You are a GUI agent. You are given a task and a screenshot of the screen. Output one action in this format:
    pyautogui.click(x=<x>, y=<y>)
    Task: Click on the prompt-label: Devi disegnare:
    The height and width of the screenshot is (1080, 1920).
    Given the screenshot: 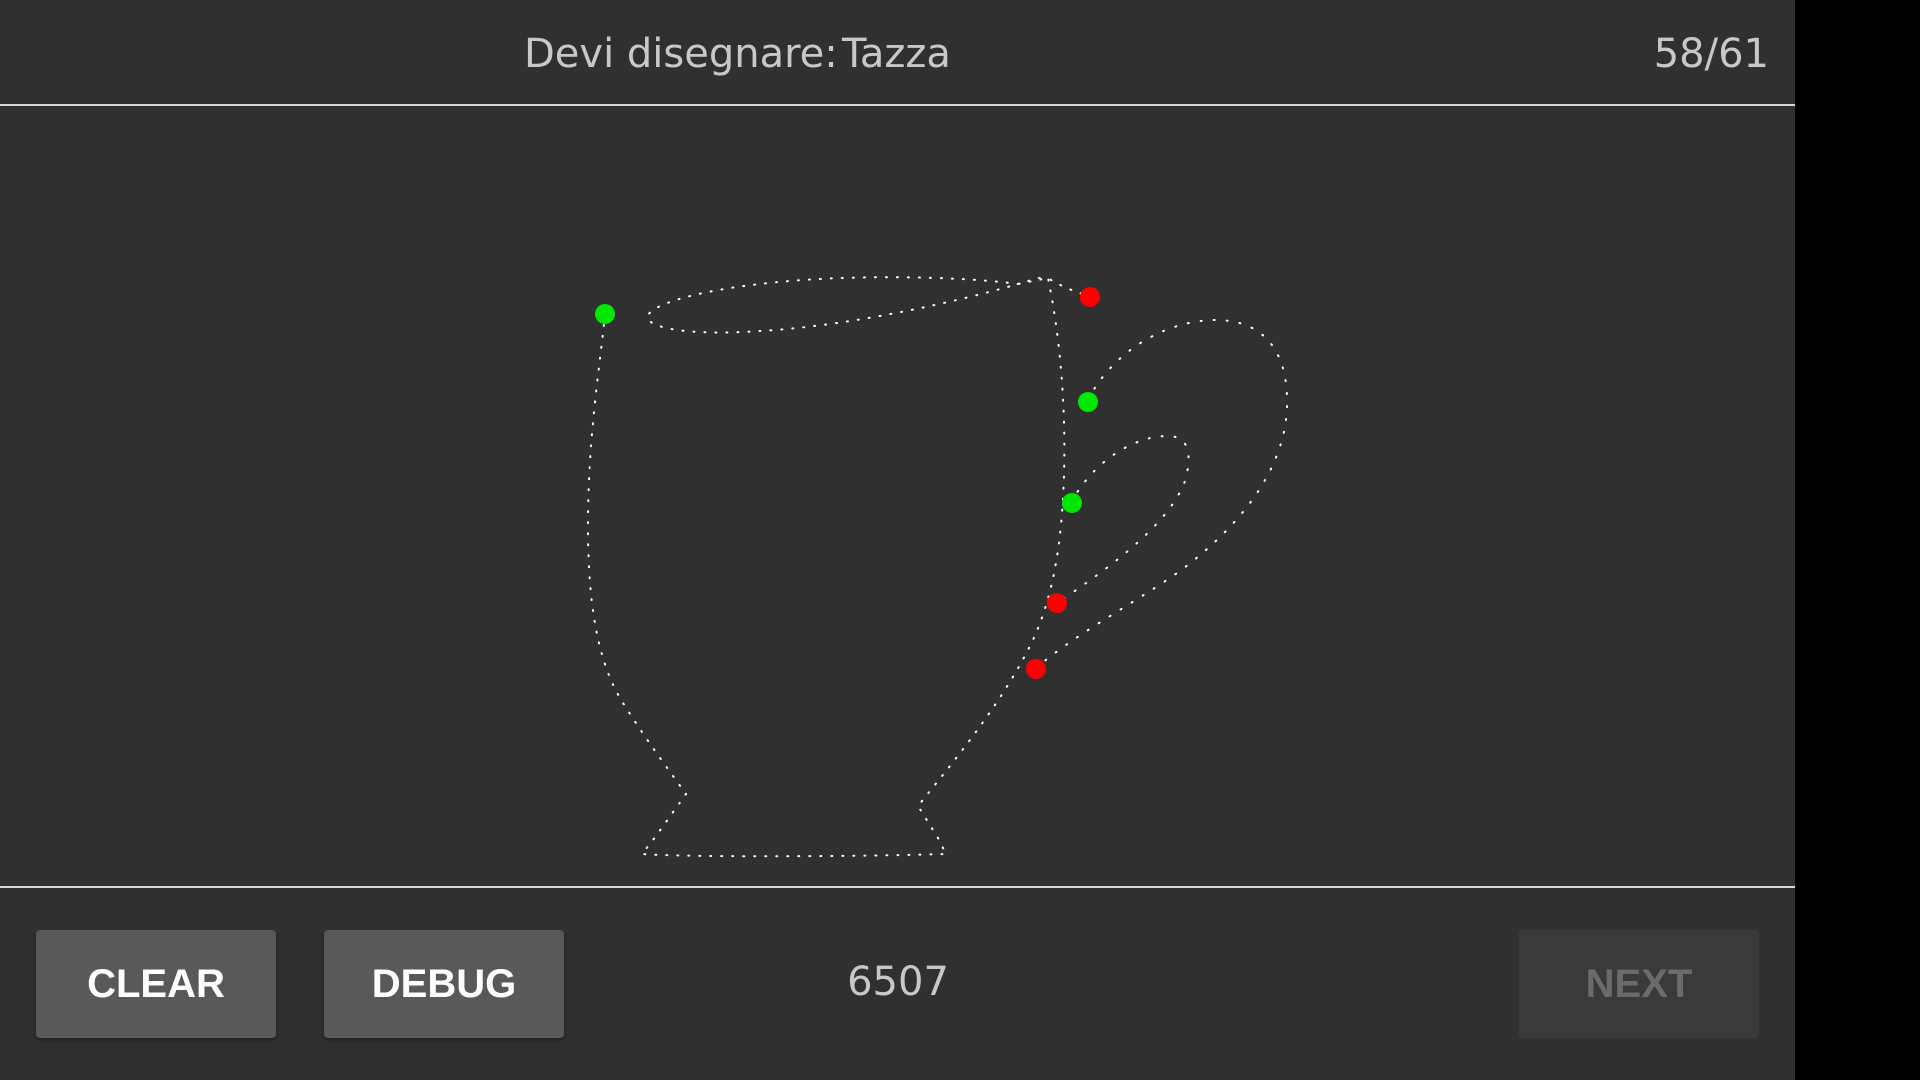 What is the action you would take?
    pyautogui.click(x=681, y=54)
    